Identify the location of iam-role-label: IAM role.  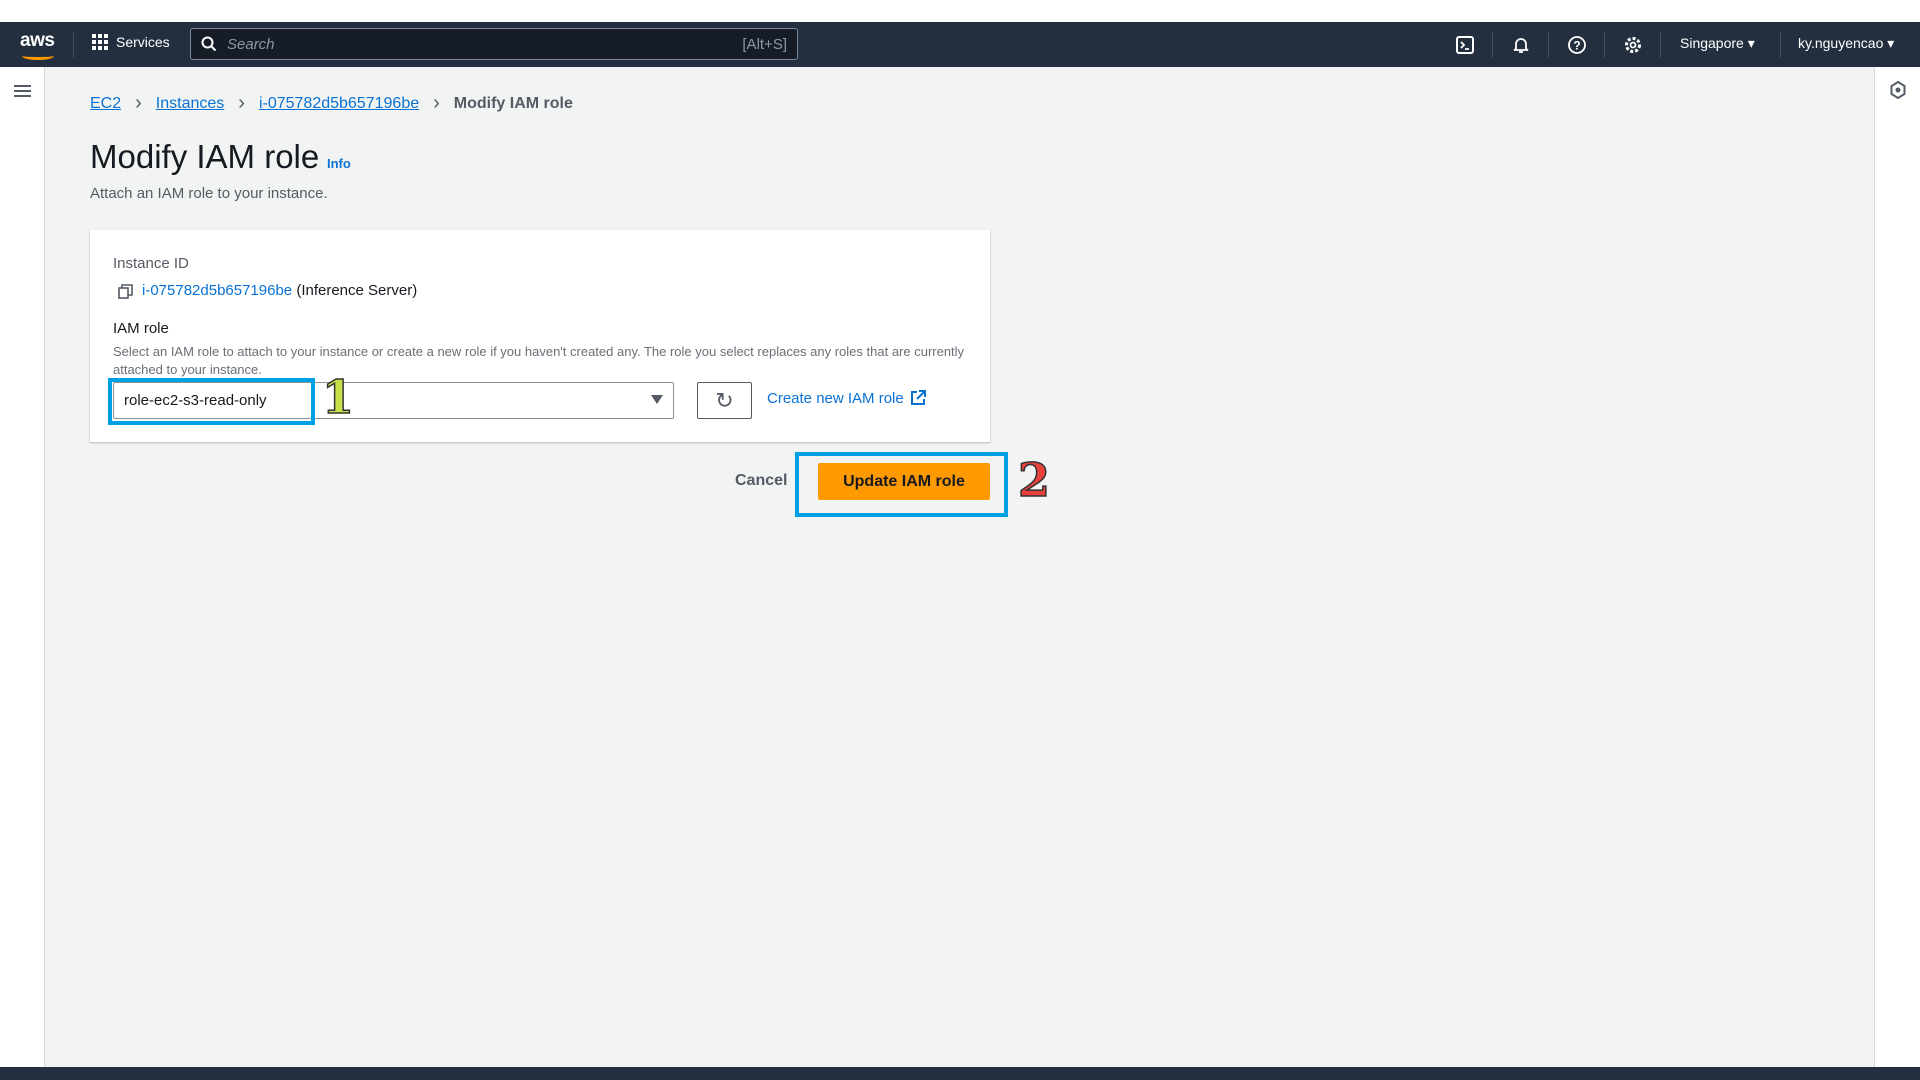
(141, 328).